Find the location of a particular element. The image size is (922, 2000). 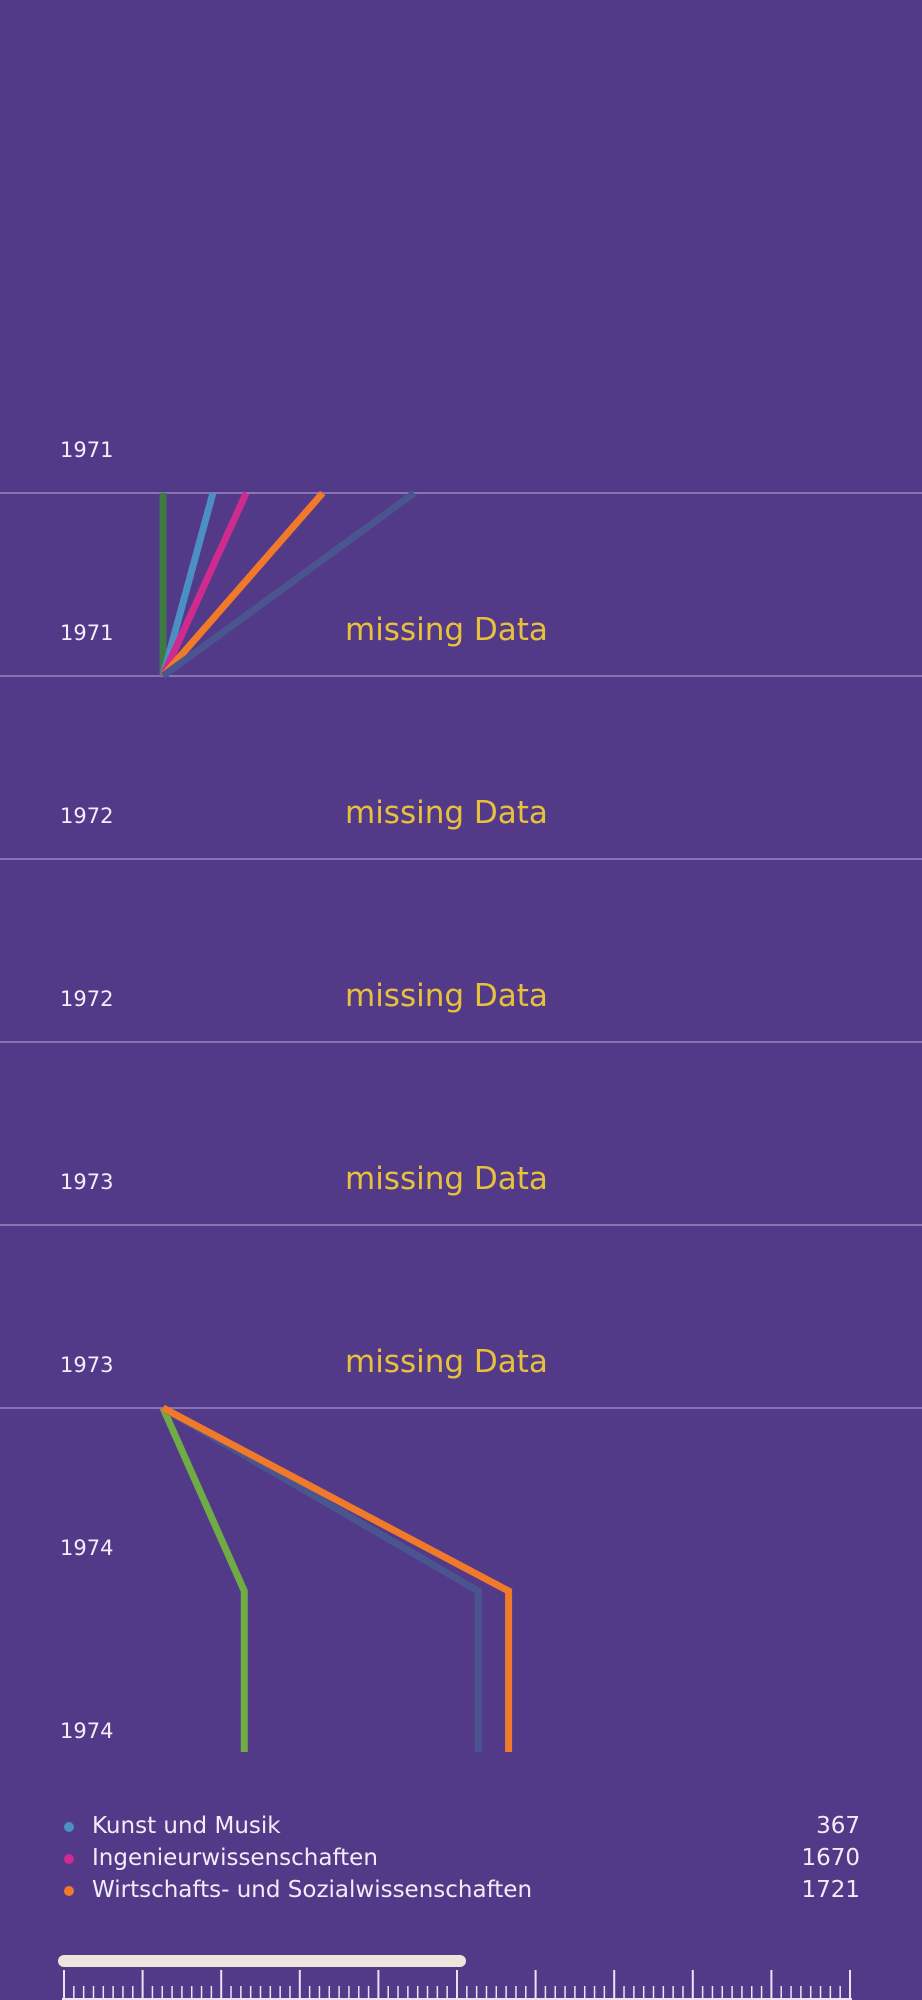

legend-label: Ingenieurwissenschaften is located at coordinates (235, 1858).